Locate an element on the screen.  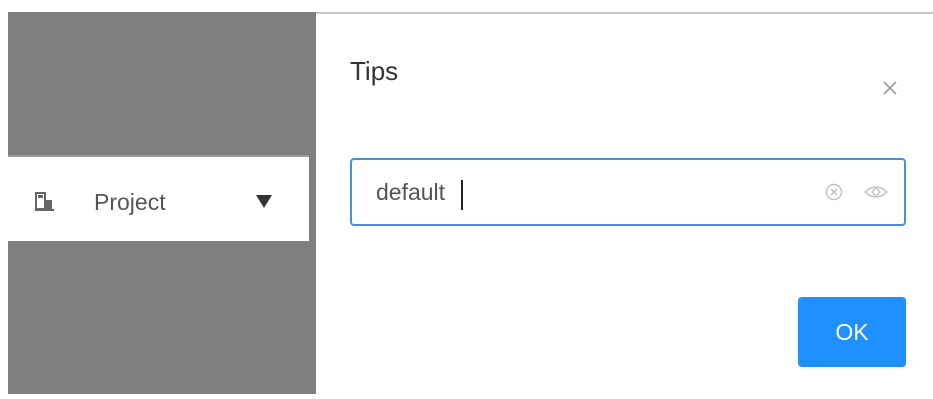
clear-circle-icon is located at coordinates (834, 192).